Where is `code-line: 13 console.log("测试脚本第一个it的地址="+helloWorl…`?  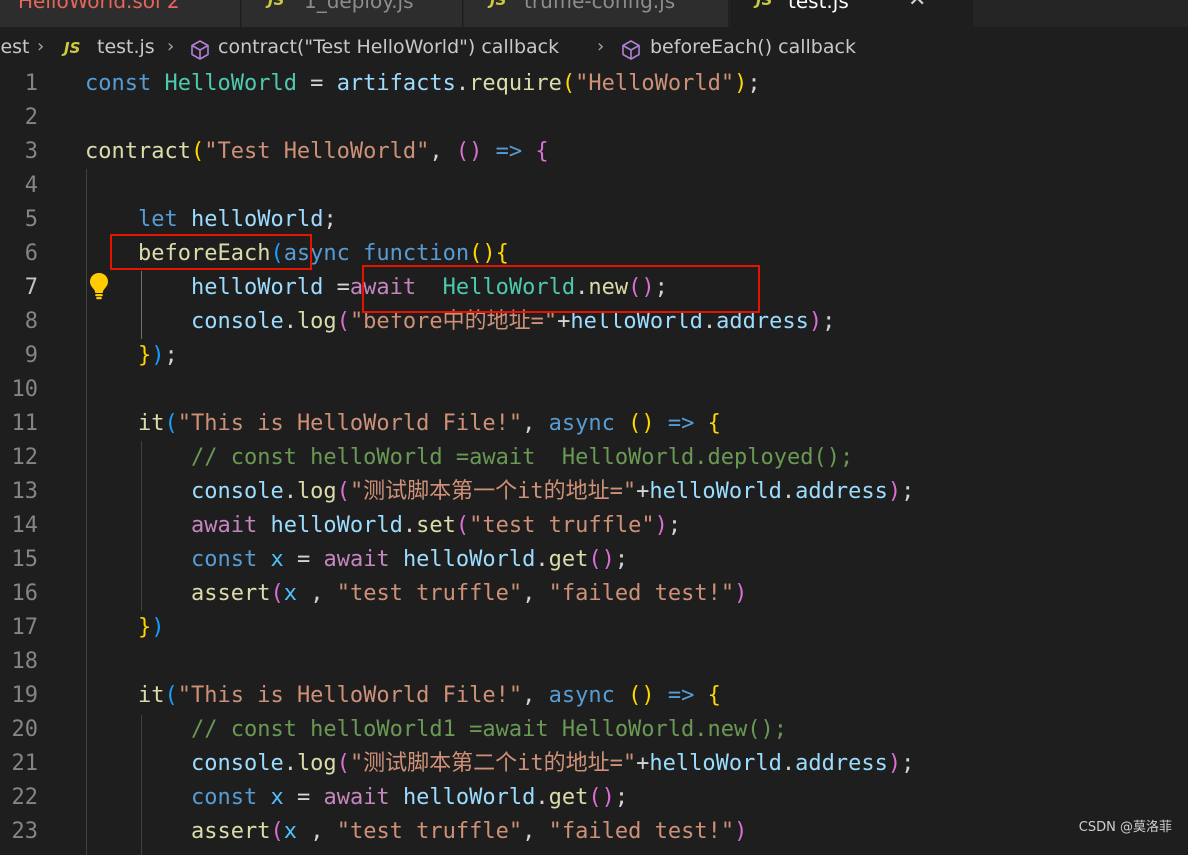
code-line: 13 console.log("测试脚本第一个it的地址="+helloWorl… is located at coordinates (594, 492).